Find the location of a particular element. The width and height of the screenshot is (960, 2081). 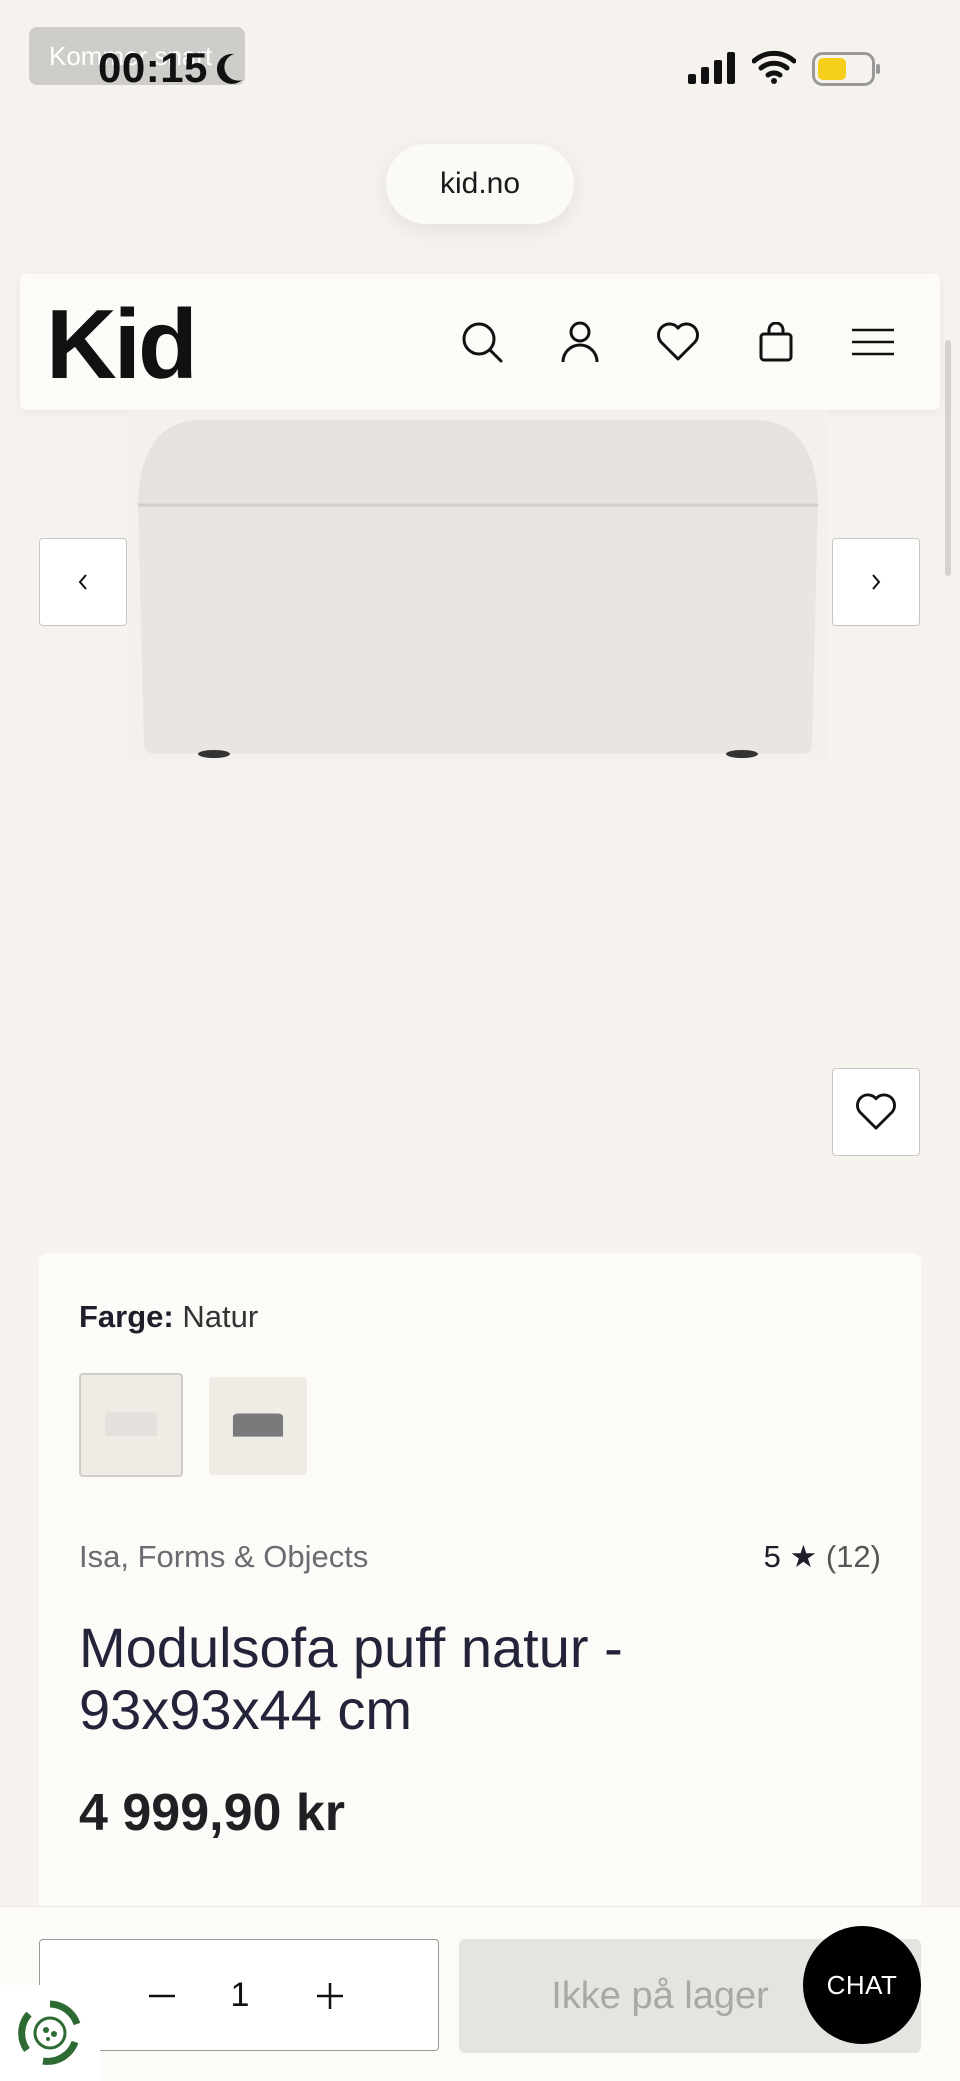

user-icon is located at coordinates (580, 342).